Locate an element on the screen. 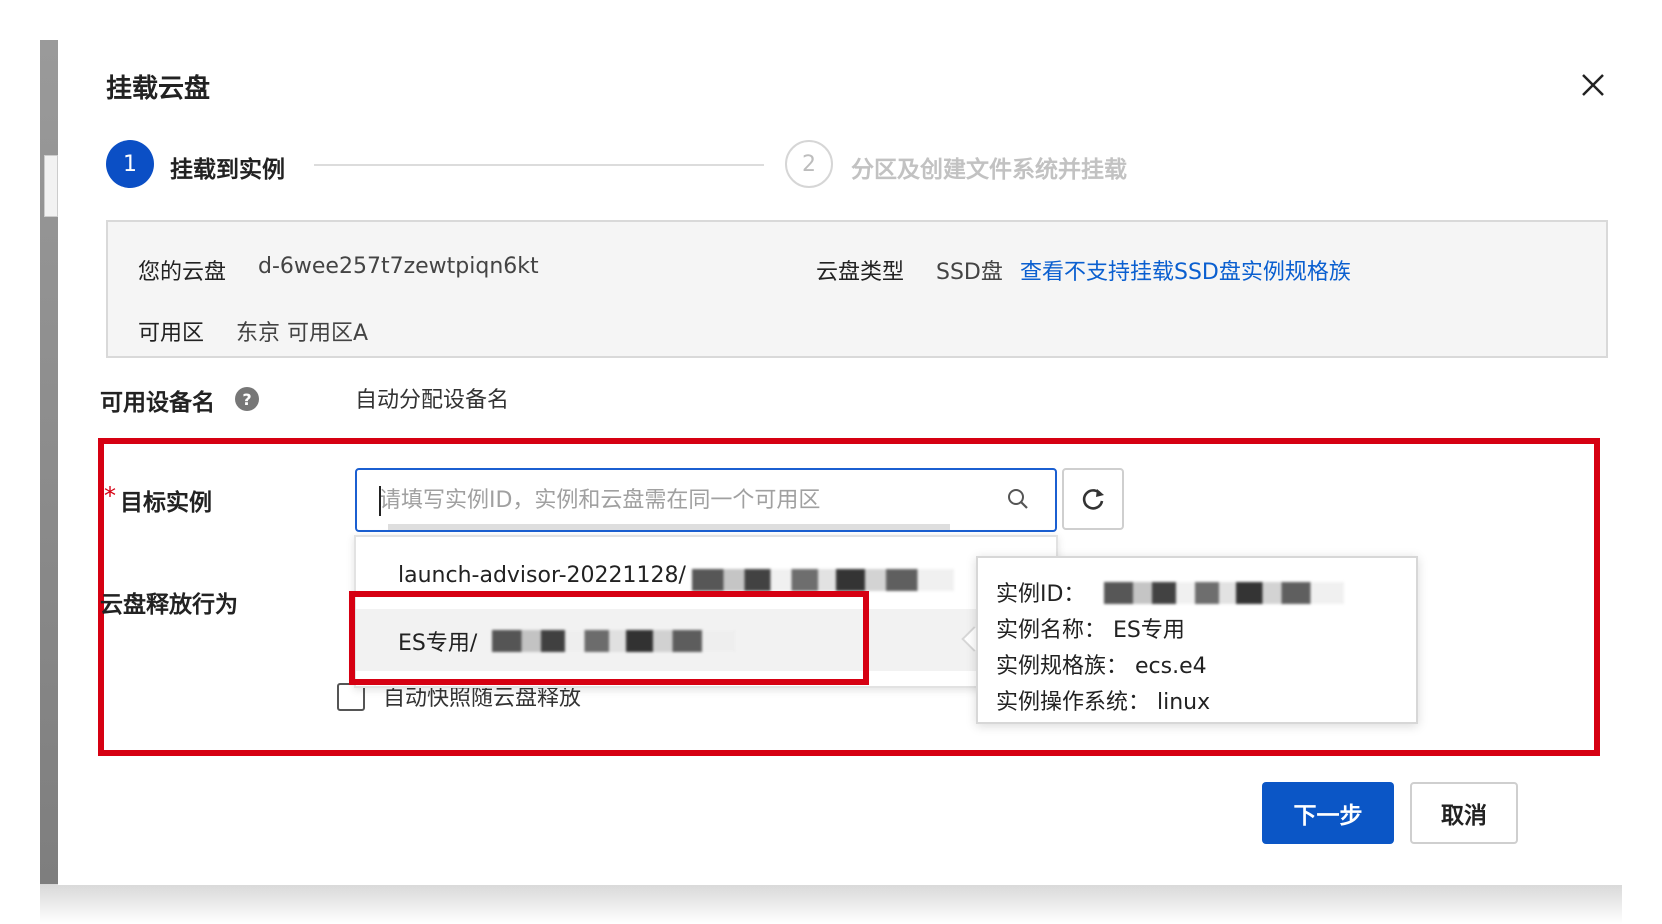  device-name-label: 可用设备名 is located at coordinates (157, 403).